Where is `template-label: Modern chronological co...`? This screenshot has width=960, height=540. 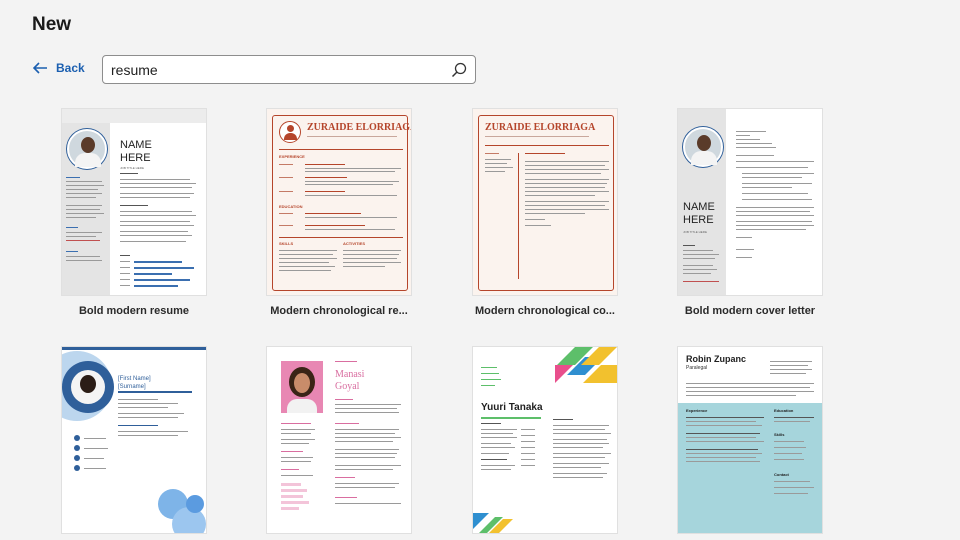 template-label: Modern chronological co... is located at coordinates (545, 311).